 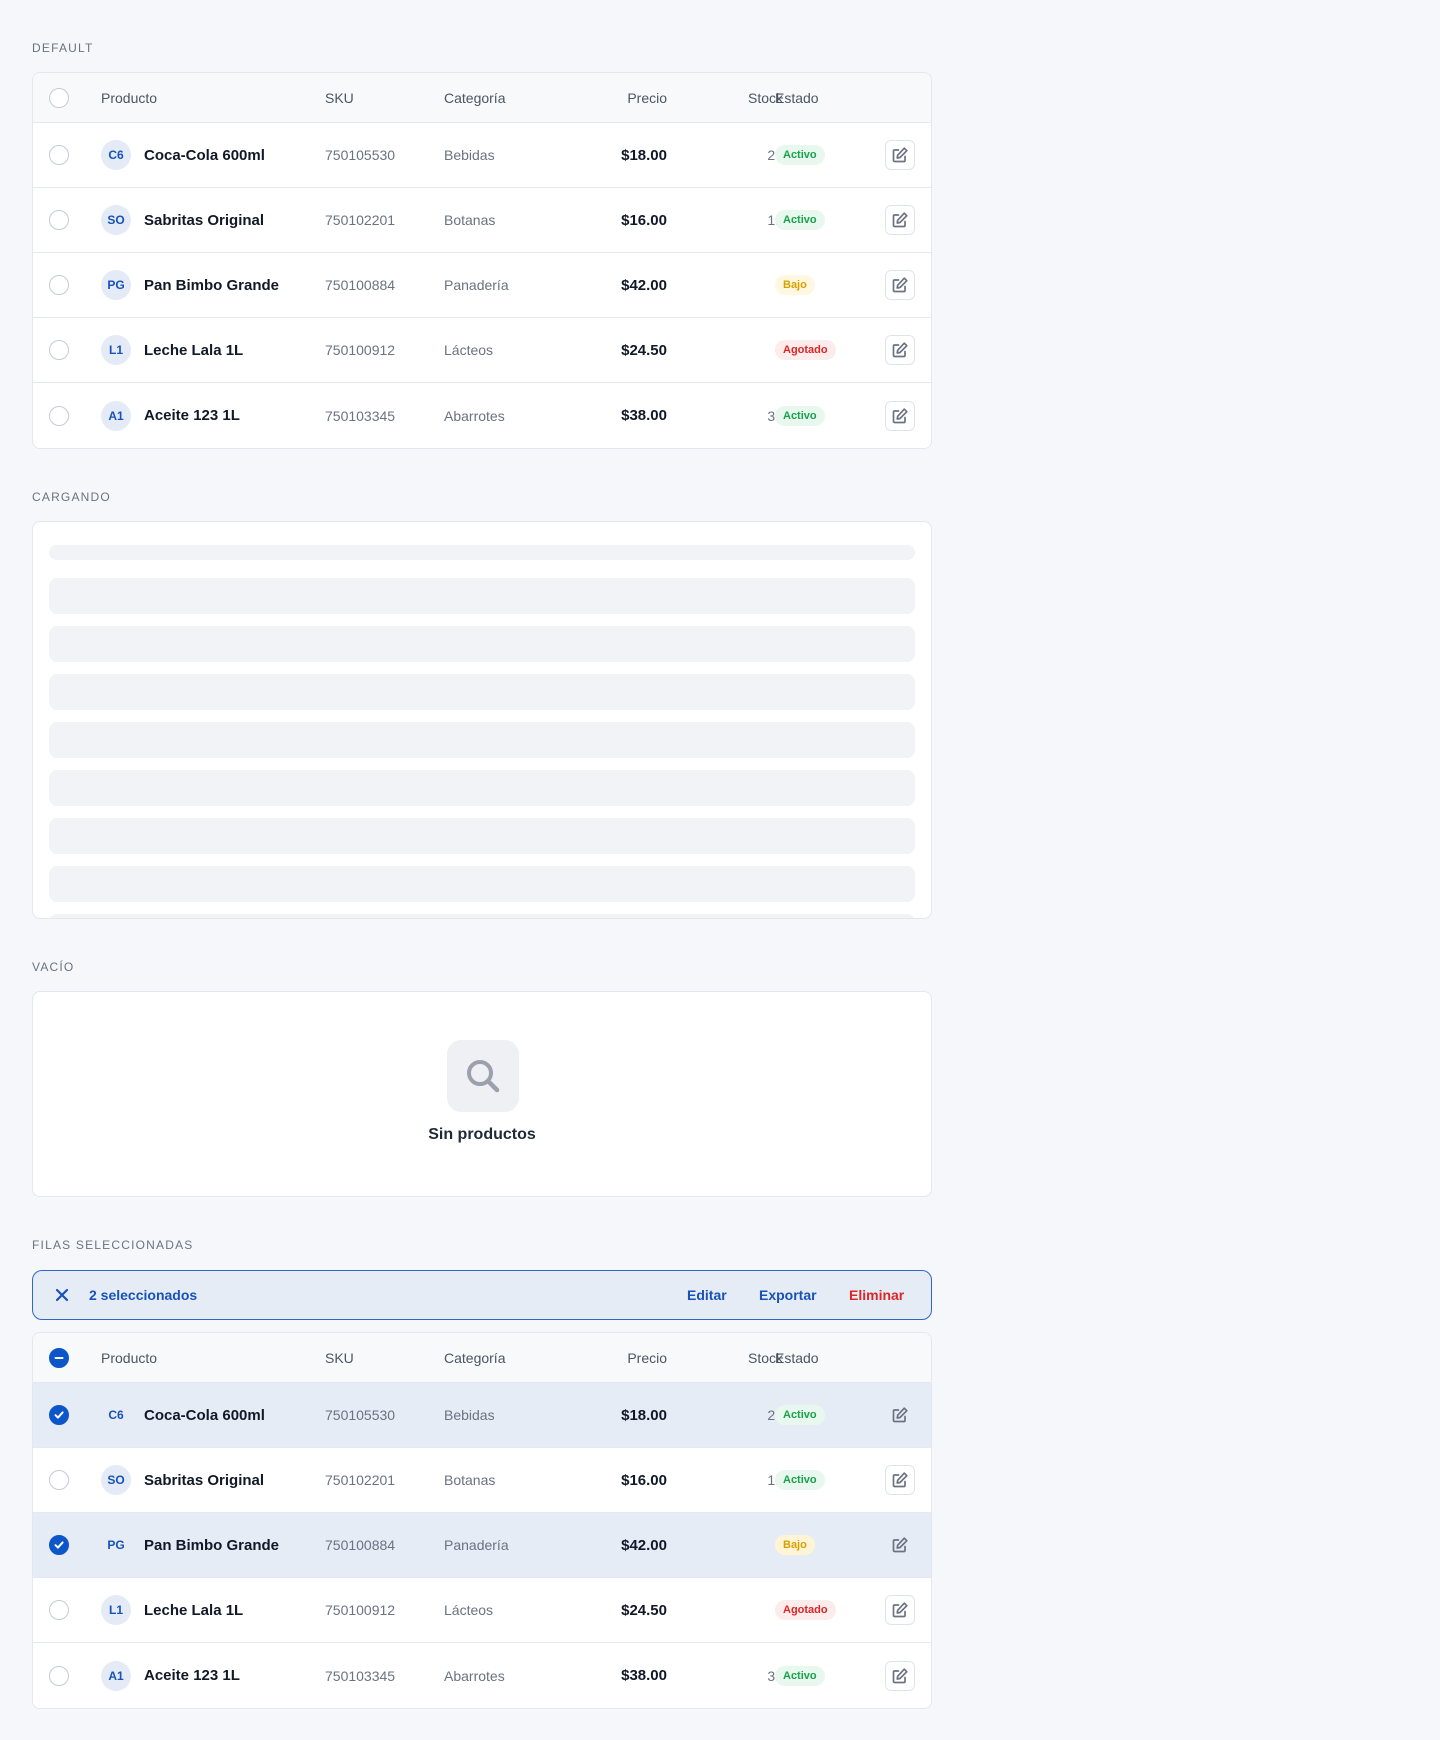 I want to click on selection-count: 2 seleccionados, so click(x=143, y=1295).